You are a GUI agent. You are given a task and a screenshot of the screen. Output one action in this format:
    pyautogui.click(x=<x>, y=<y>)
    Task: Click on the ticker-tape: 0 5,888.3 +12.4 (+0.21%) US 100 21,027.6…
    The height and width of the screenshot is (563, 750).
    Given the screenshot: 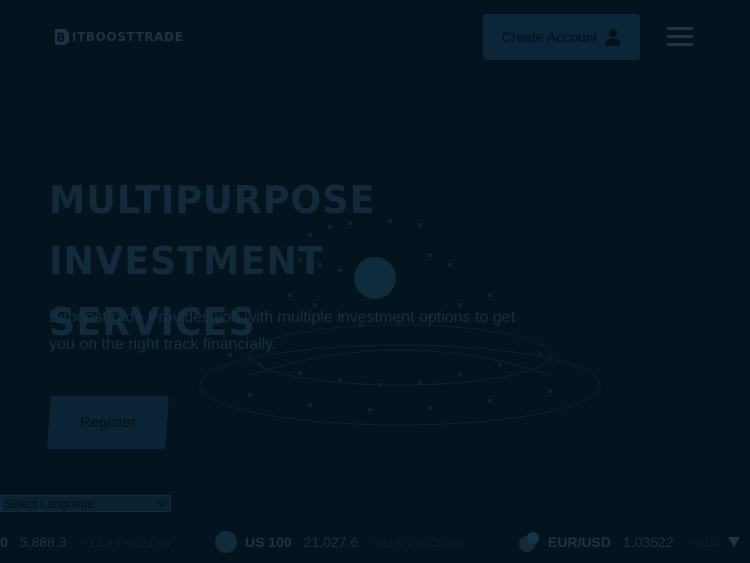 What is the action you would take?
    pyautogui.click(x=375, y=542)
    